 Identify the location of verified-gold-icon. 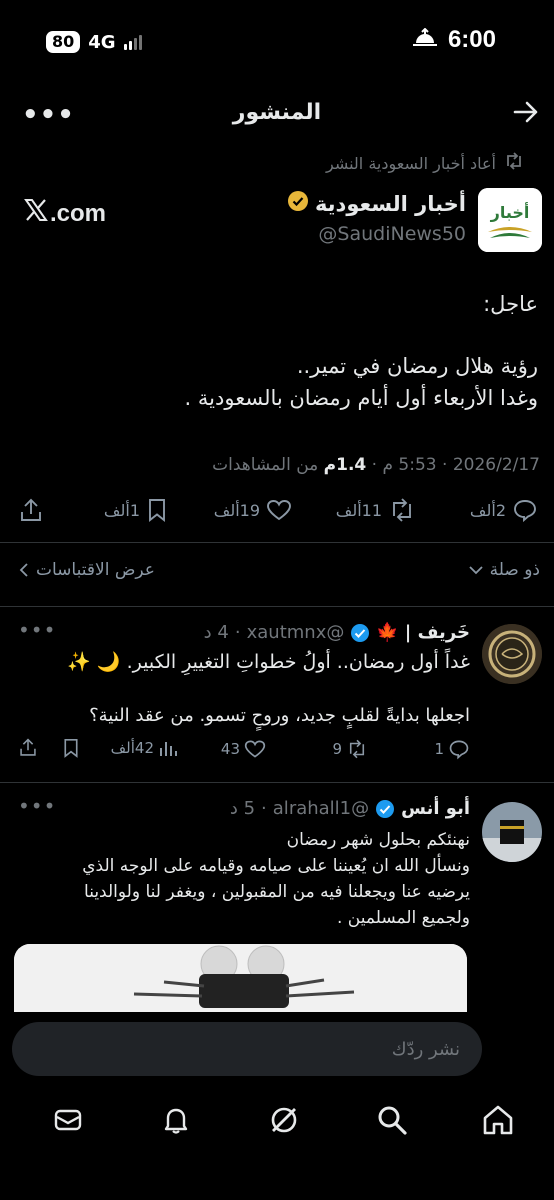
(298, 203).